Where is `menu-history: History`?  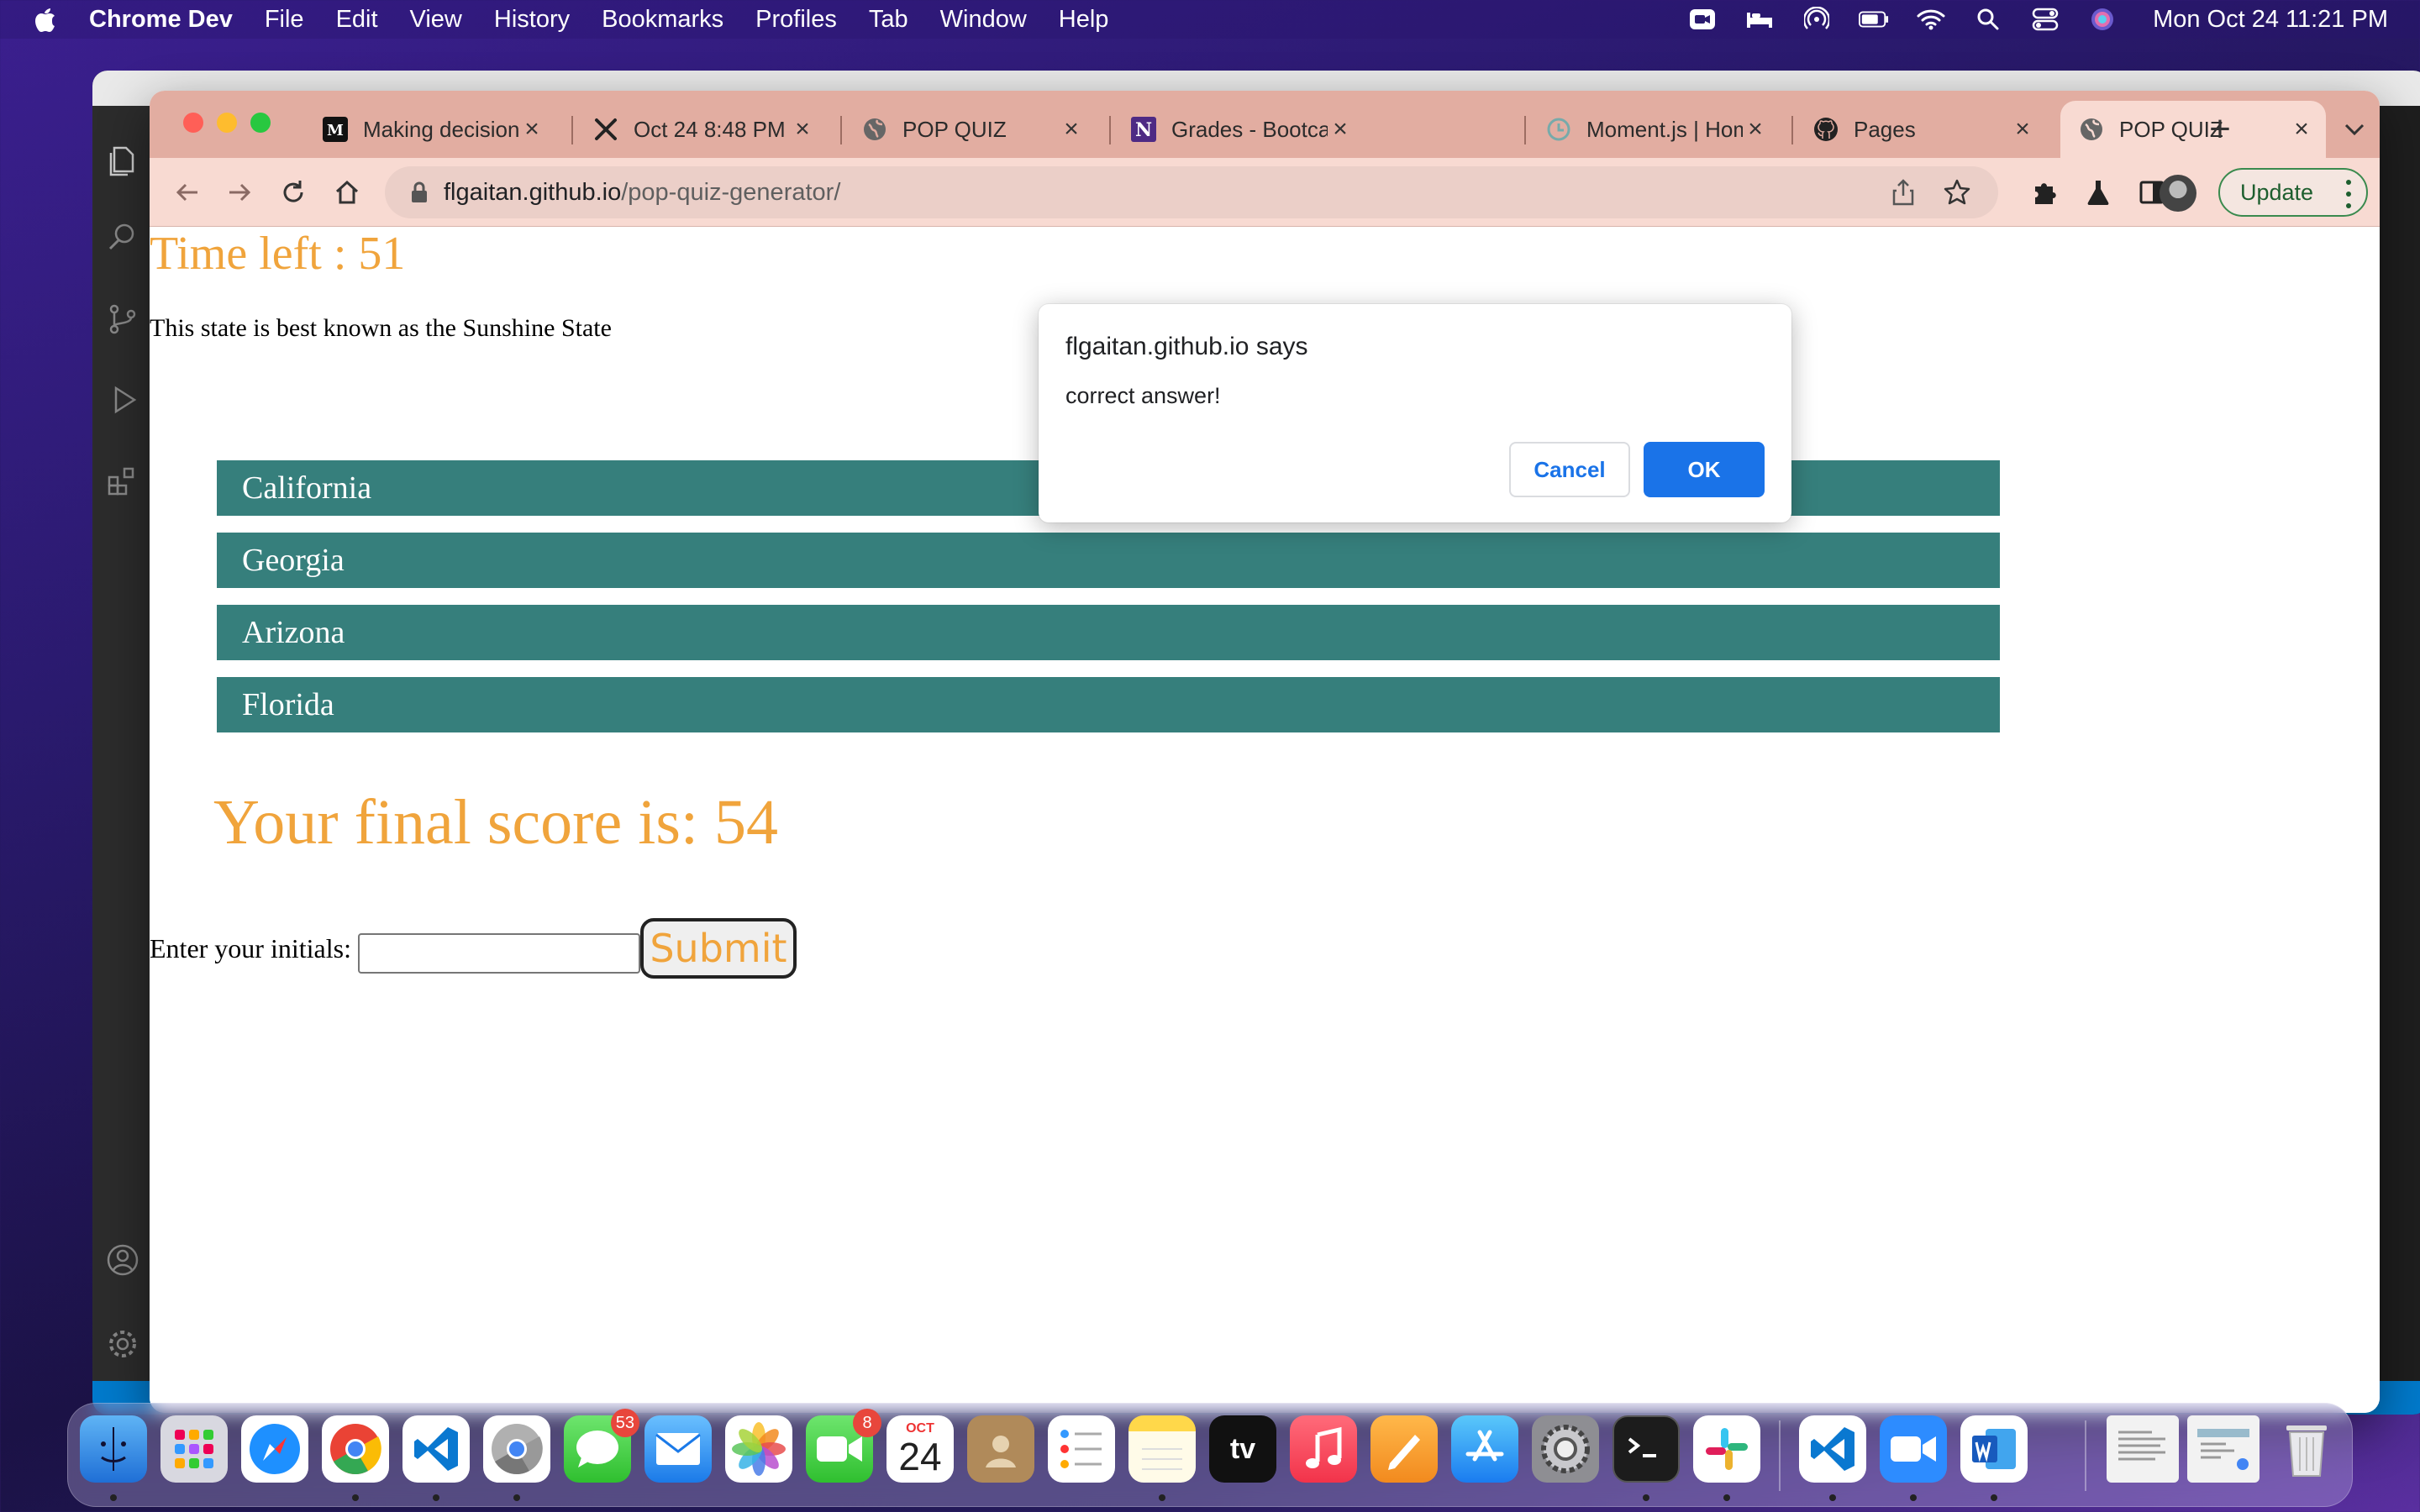
menu-history: History is located at coordinates (532, 20).